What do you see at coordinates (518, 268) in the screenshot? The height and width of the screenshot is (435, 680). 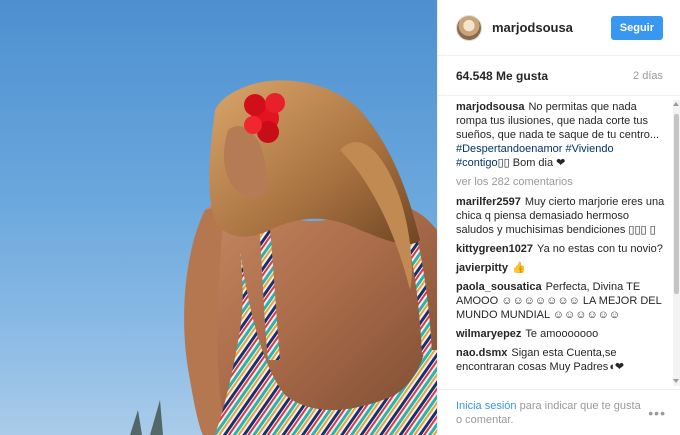 I see `comment-text: 👍` at bounding box center [518, 268].